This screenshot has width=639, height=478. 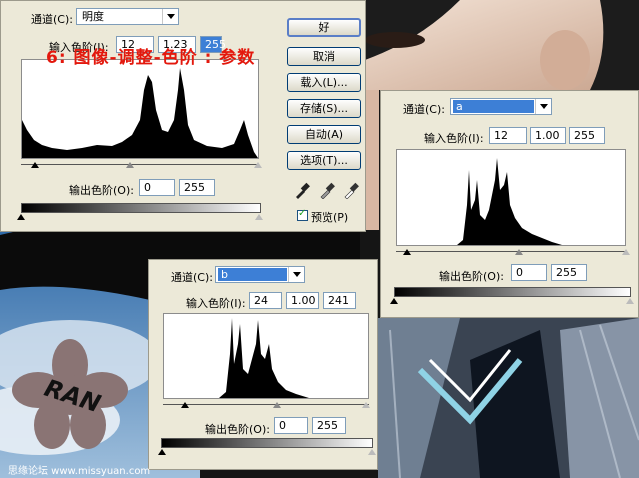 I want to click on input-white-field: 241, so click(x=339, y=300).